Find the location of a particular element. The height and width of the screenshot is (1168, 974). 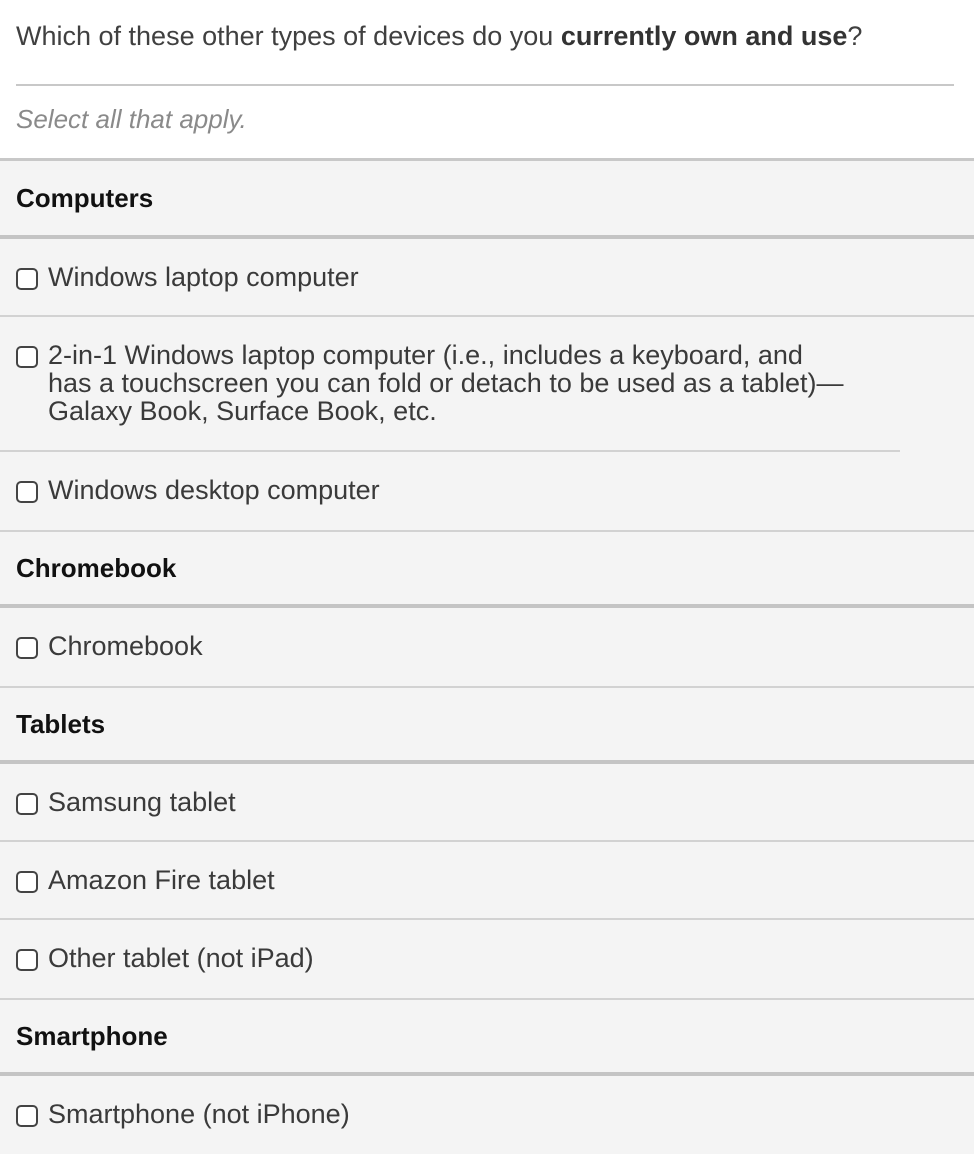

instruction-text: Select all that apply. is located at coordinates (131, 119).